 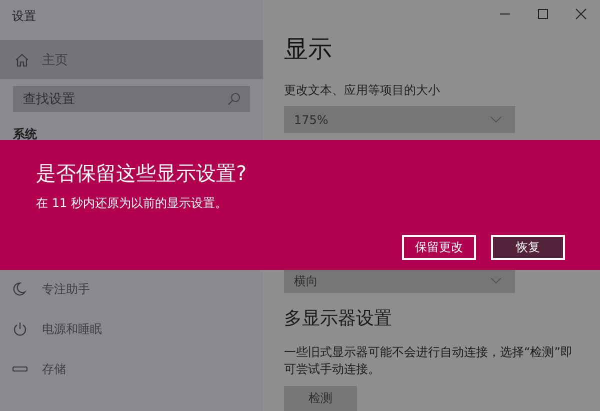 What do you see at coordinates (131, 369) in the screenshot?
I see `nav-item: 存储` at bounding box center [131, 369].